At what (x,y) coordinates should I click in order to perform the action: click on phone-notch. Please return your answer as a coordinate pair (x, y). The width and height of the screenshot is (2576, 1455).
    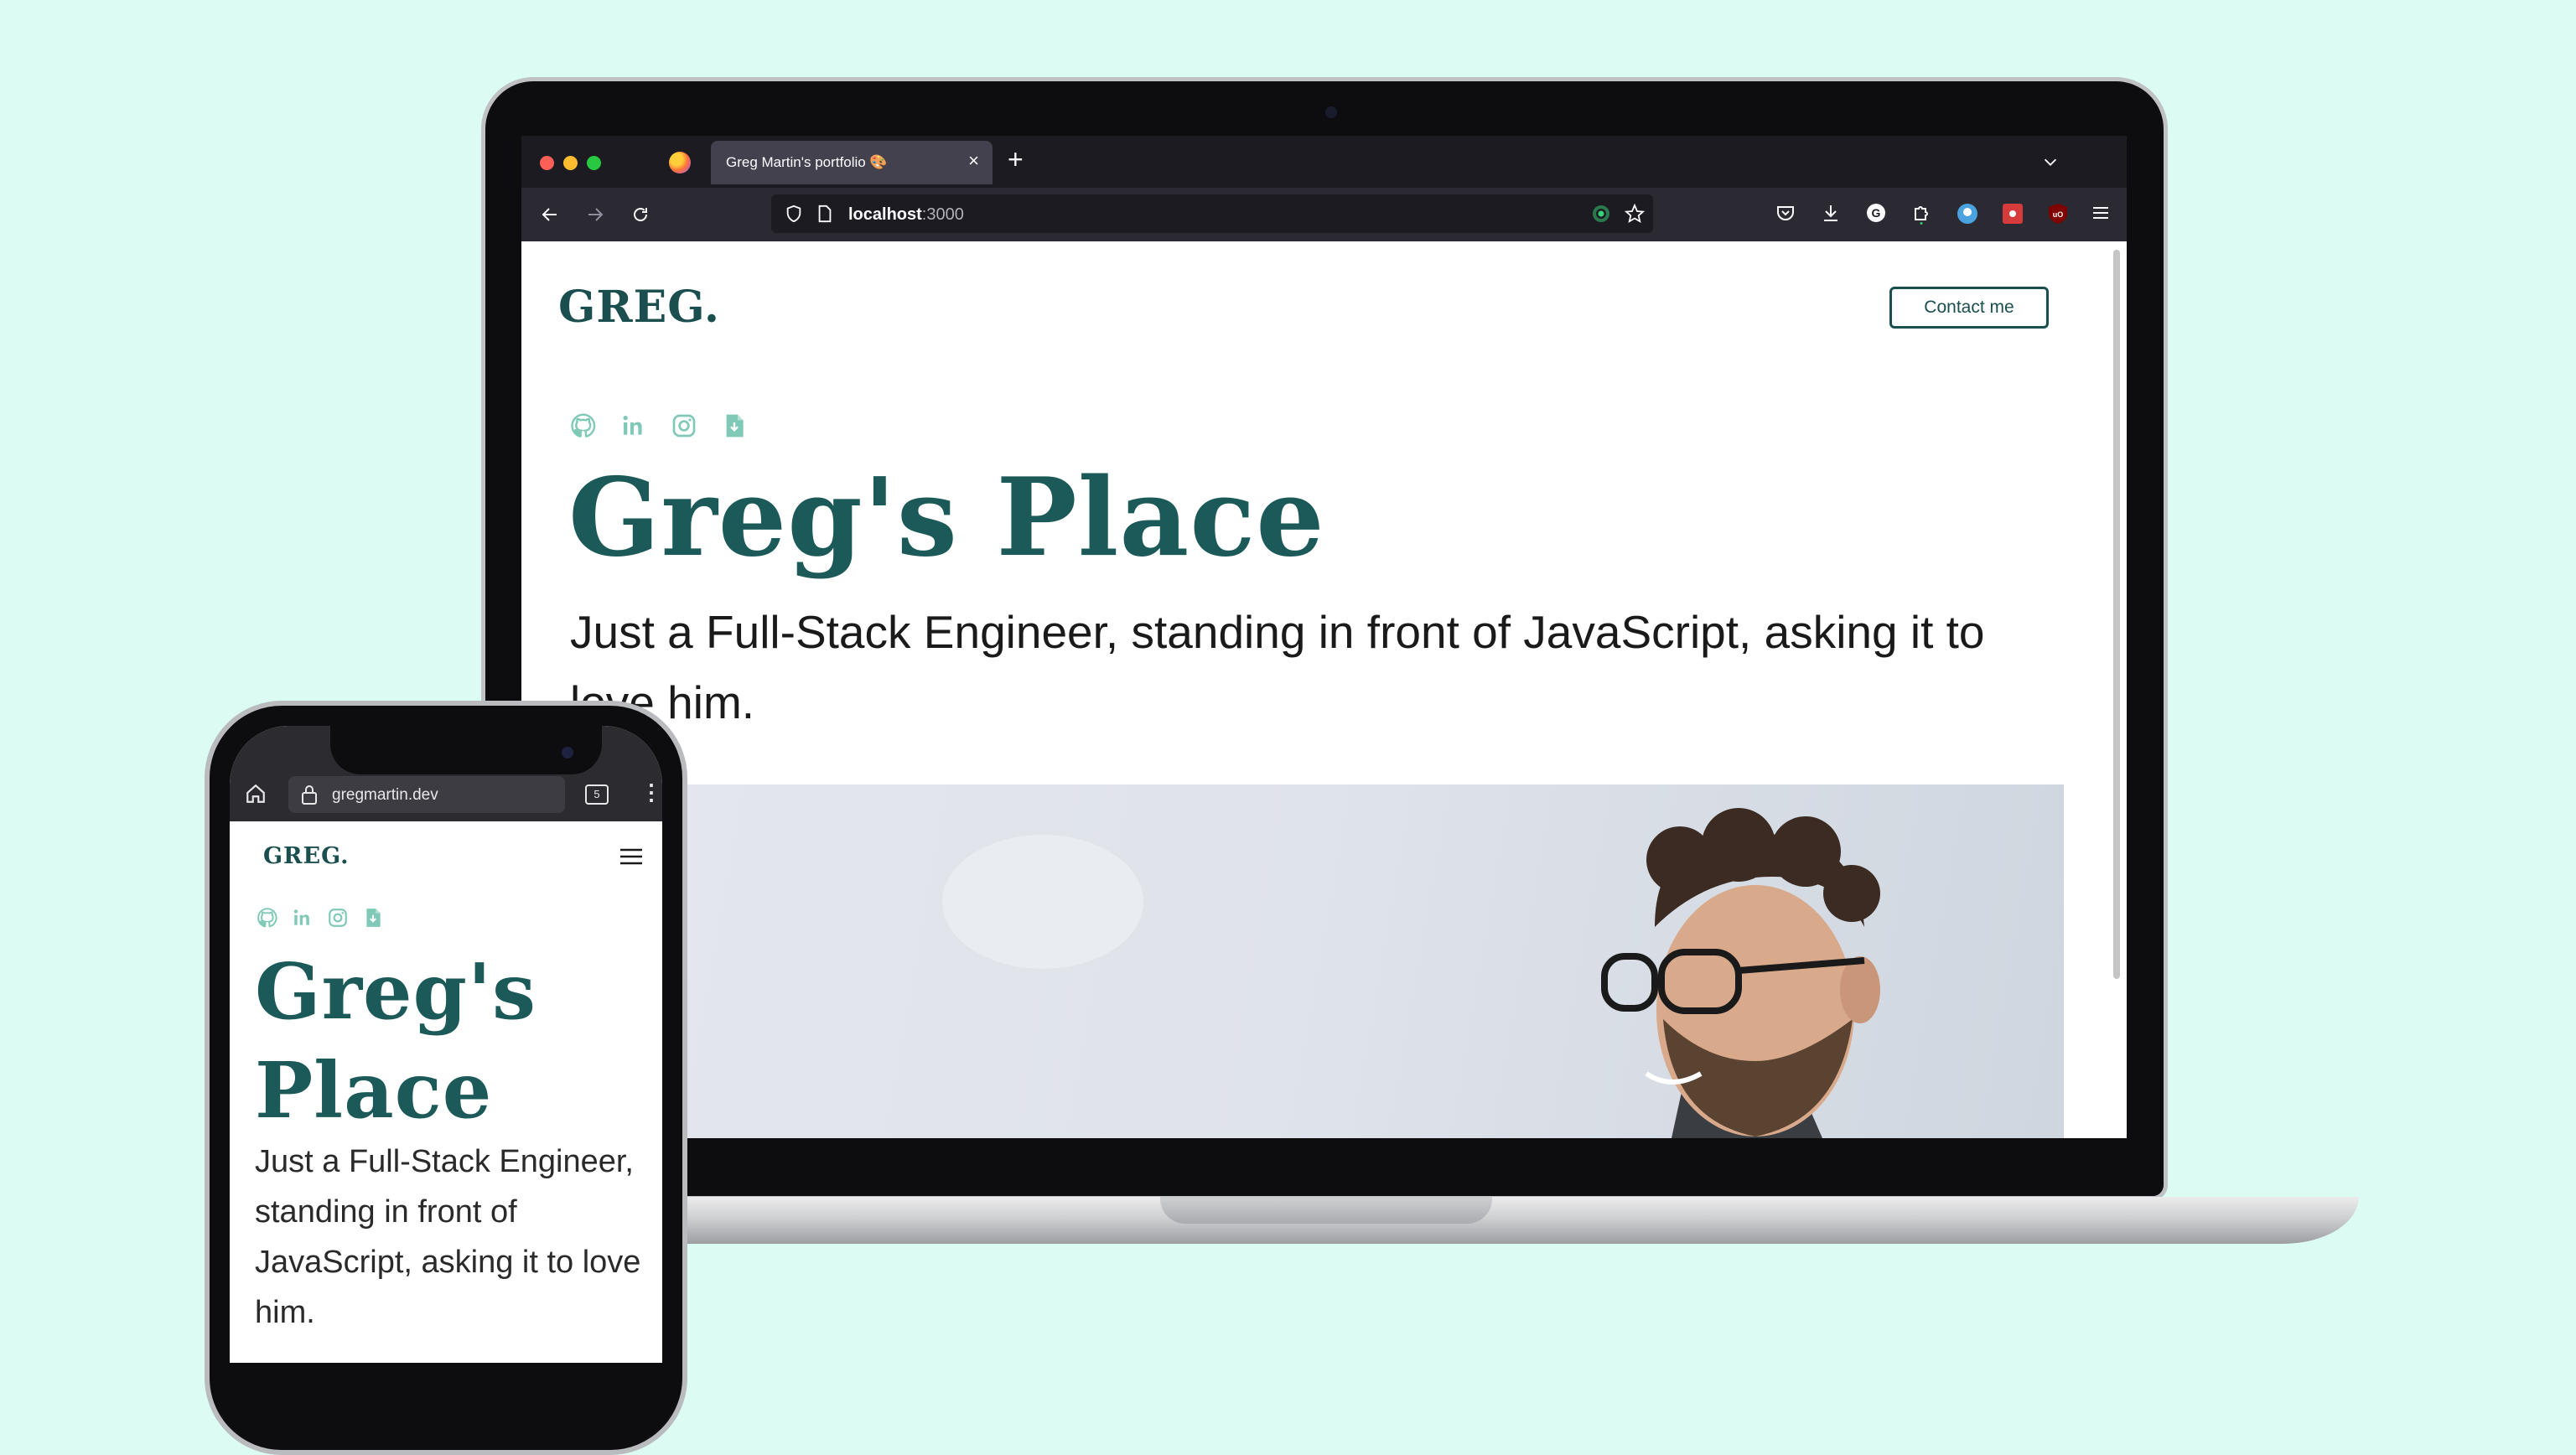
    Looking at the image, I should click on (466, 750).